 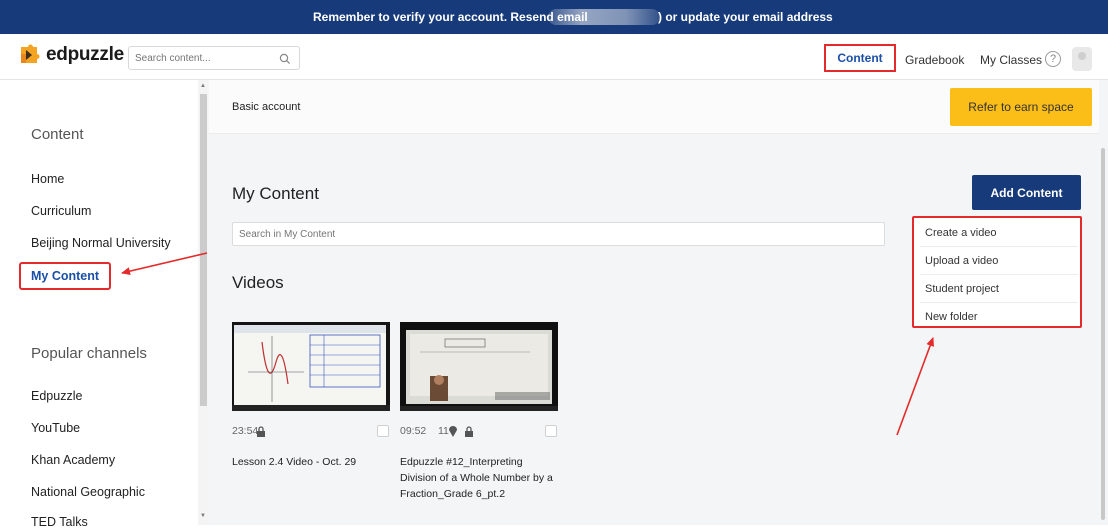 I want to click on banner-text-after: ) or update your email address, so click(x=745, y=17).